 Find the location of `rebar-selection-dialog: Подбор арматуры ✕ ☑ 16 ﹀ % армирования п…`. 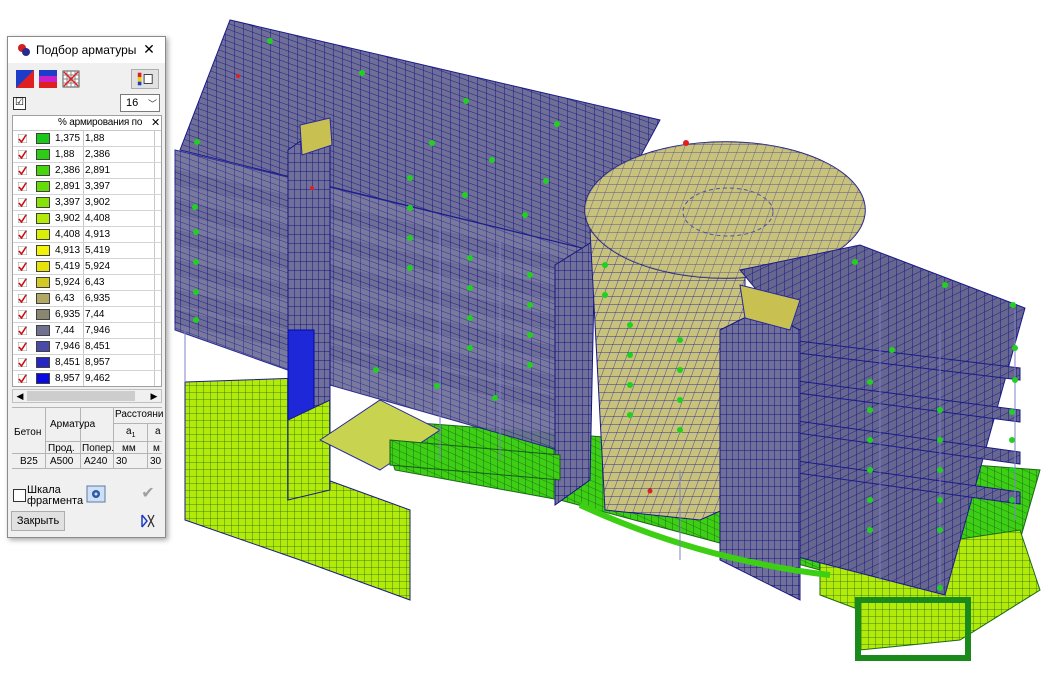

rebar-selection-dialog: Подбор арматуры ✕ ☑ 16 ﹀ % армирования п… is located at coordinates (86, 287).